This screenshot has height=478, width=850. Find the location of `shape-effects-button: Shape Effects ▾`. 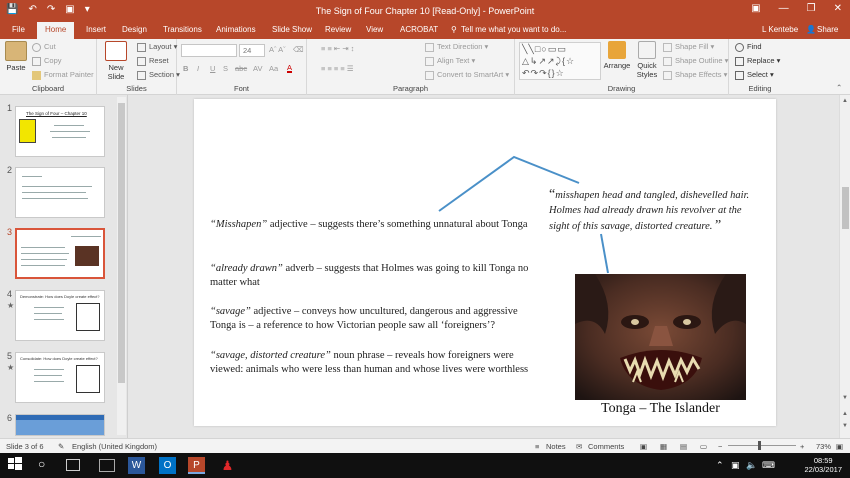

shape-effects-button: Shape Effects ▾ is located at coordinates (695, 75).